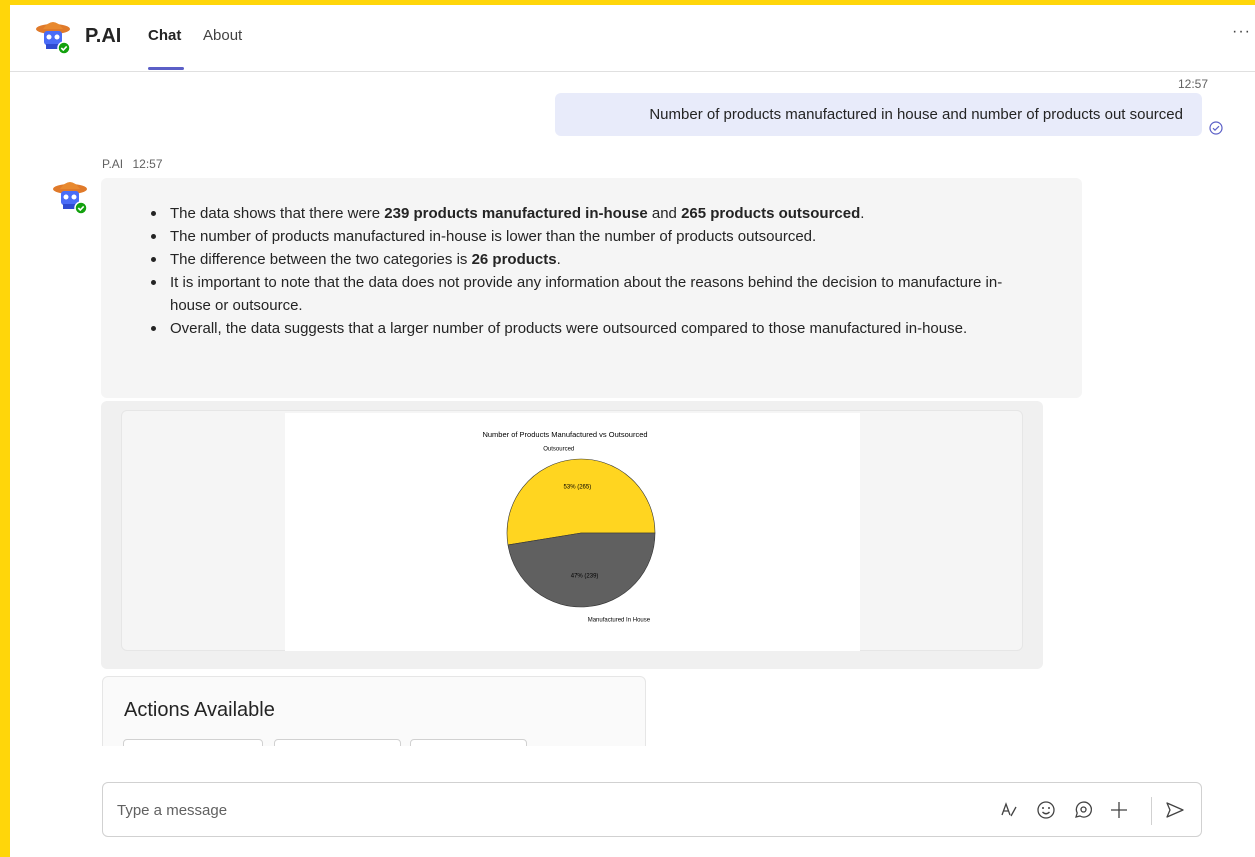 The height and width of the screenshot is (857, 1255). What do you see at coordinates (222, 35) in the screenshot?
I see `tab-about: About` at bounding box center [222, 35].